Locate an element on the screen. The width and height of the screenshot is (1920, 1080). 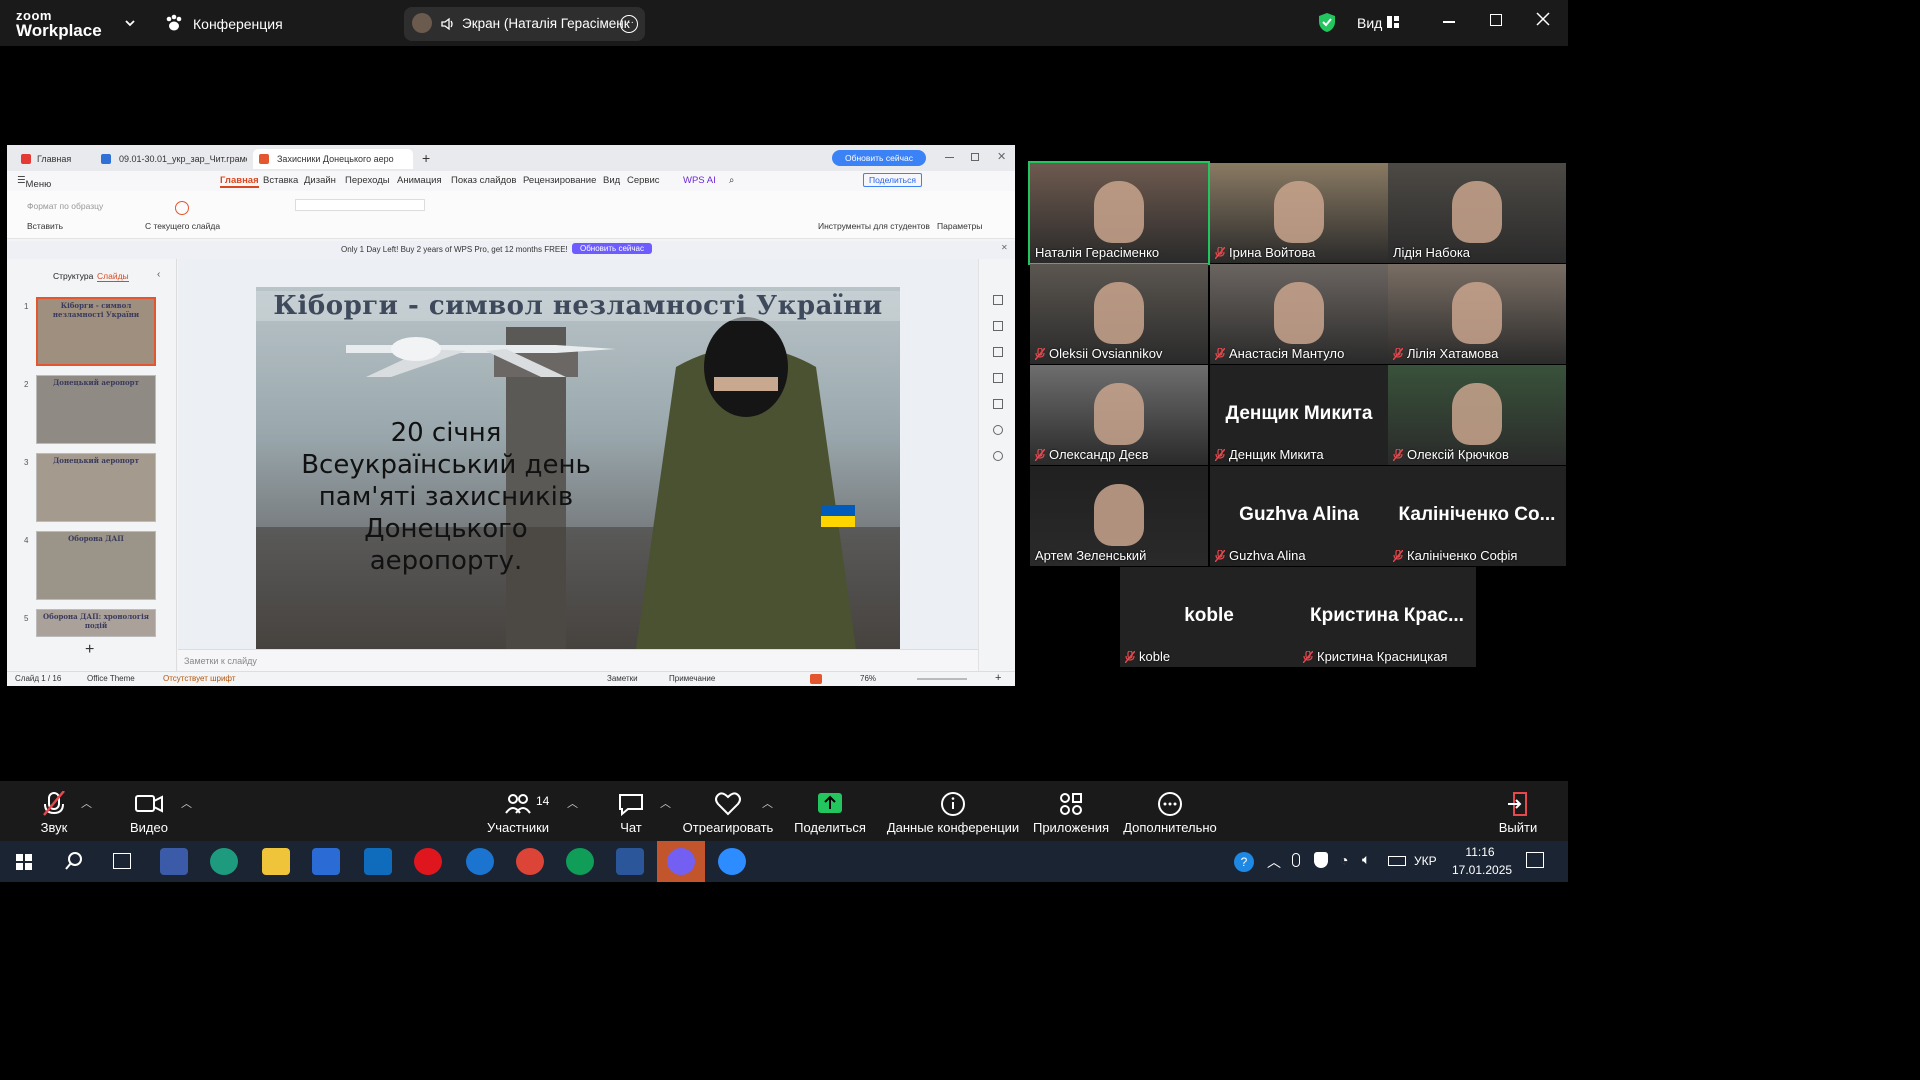
participant-tile: Лідія Набока is located at coordinates (1477, 213).